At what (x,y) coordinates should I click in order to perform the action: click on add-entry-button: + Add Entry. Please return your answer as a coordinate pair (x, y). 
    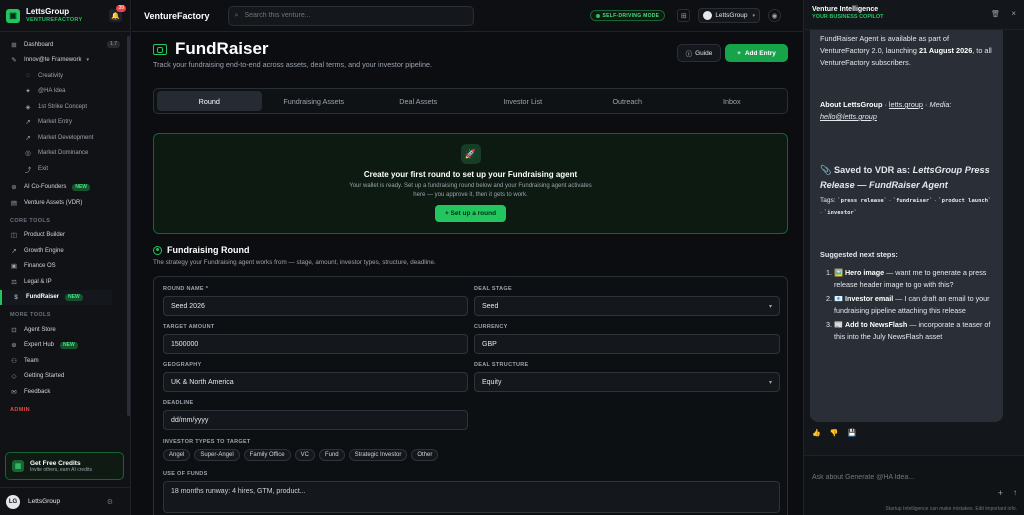
    Looking at the image, I should click on (756, 53).